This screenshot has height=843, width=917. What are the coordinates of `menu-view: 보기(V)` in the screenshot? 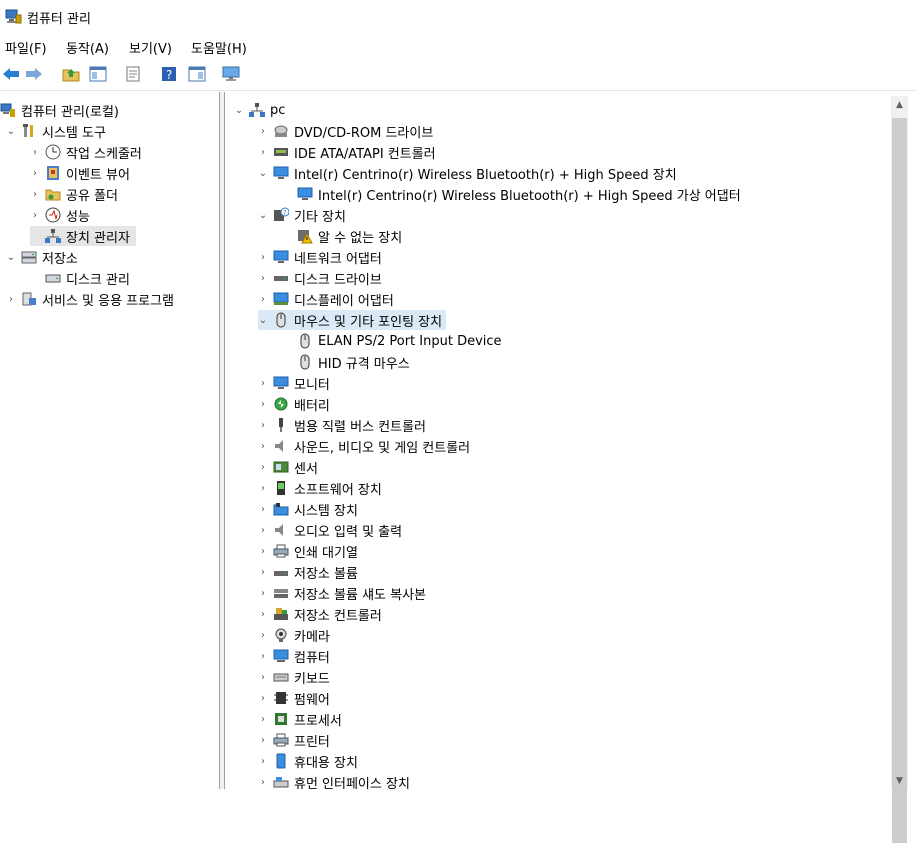 It's located at (150, 47).